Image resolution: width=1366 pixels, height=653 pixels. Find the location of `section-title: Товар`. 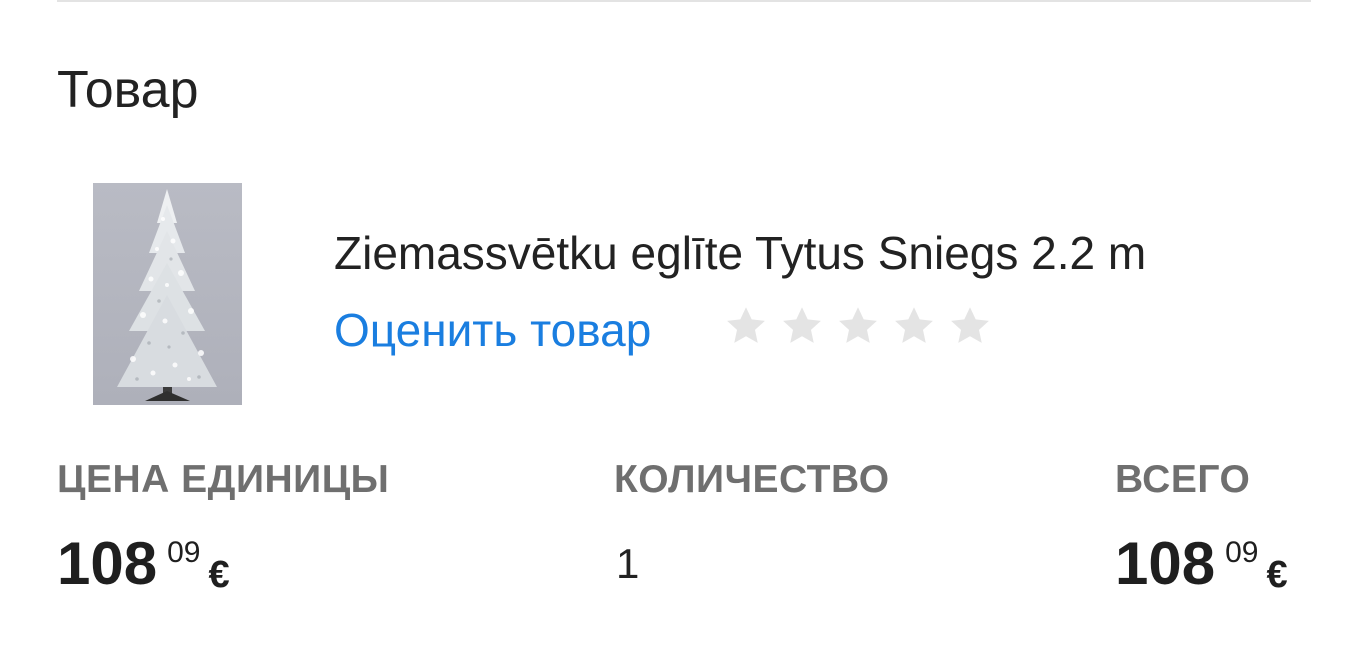

section-title: Товар is located at coordinates (128, 90).